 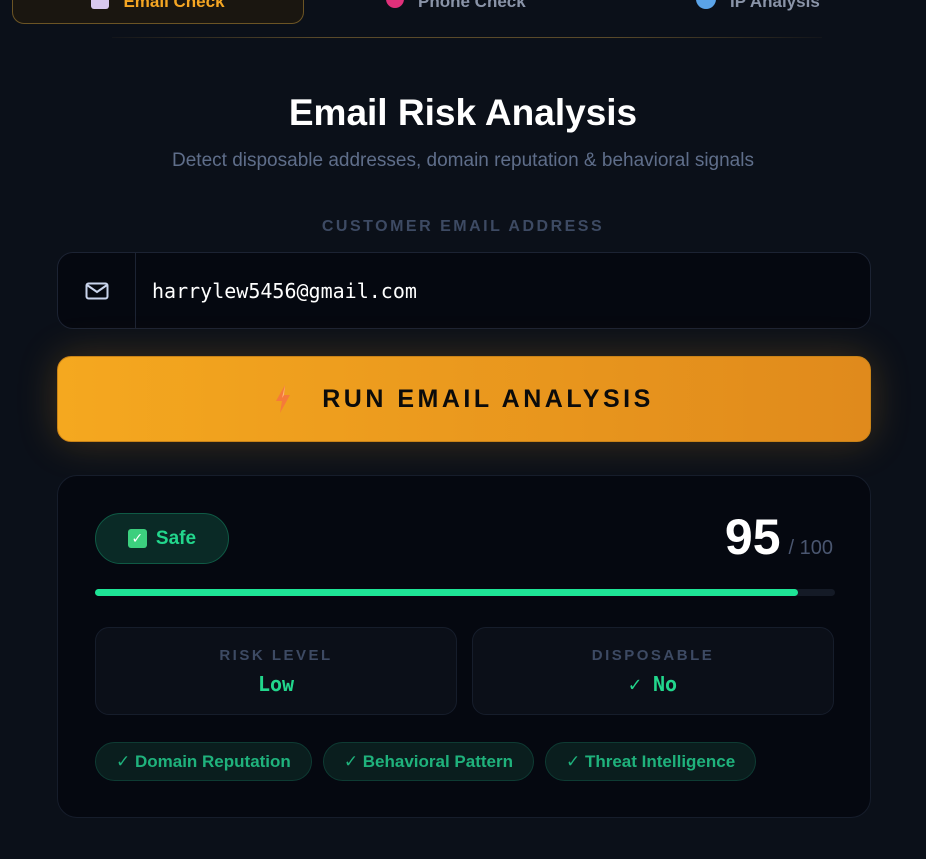 I want to click on metric-value: ✓ No, so click(x=653, y=684).